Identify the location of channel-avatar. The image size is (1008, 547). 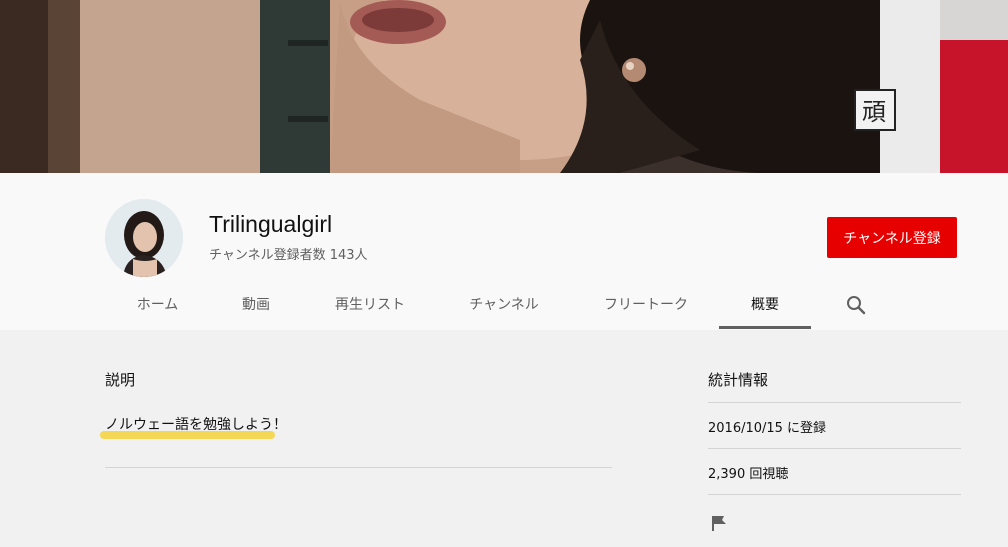
(144, 238).